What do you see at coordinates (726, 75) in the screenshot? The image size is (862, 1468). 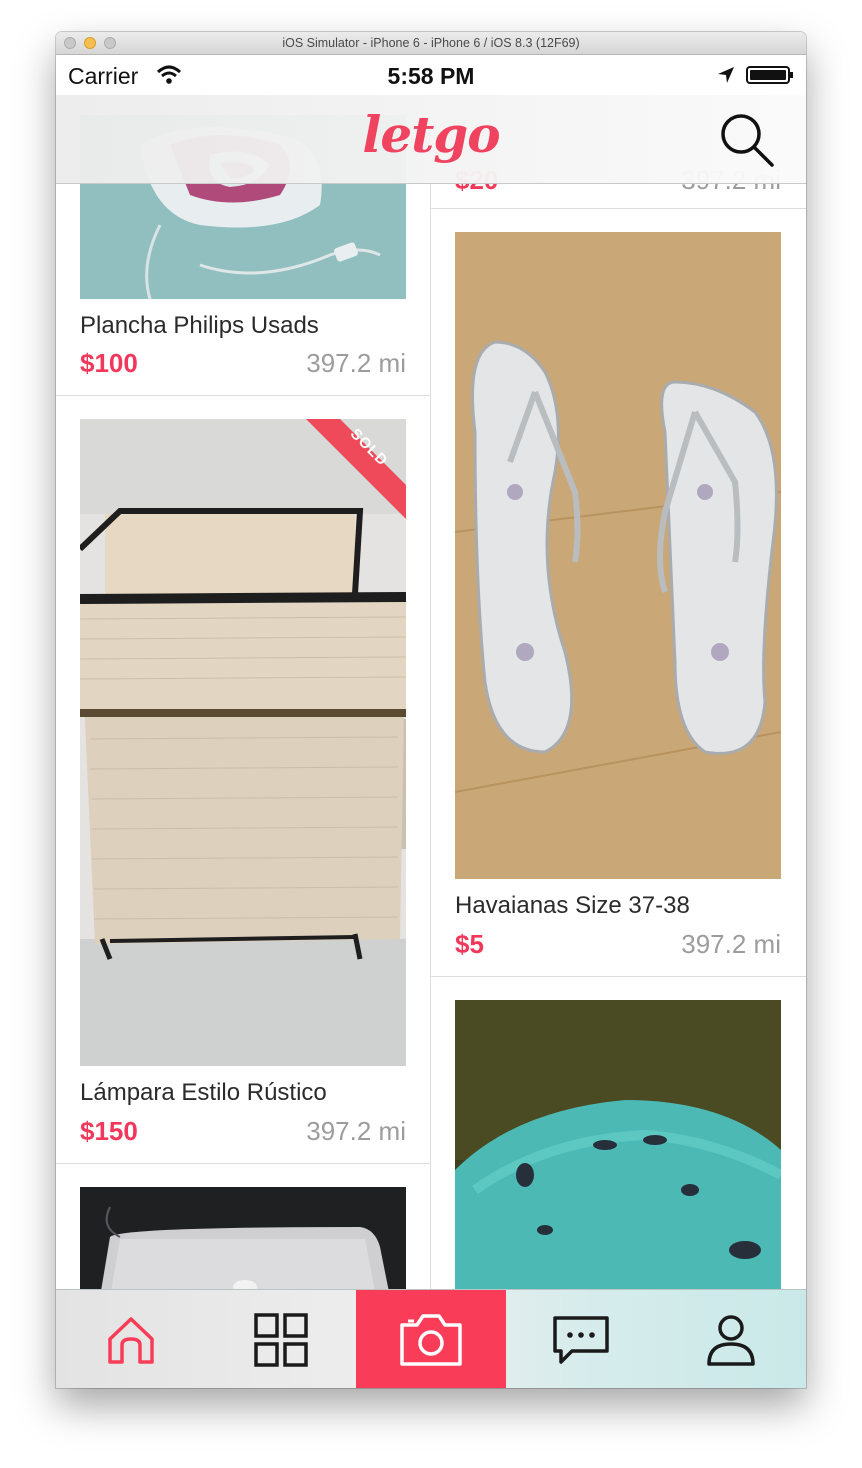 I see `location-arrow-icon` at bounding box center [726, 75].